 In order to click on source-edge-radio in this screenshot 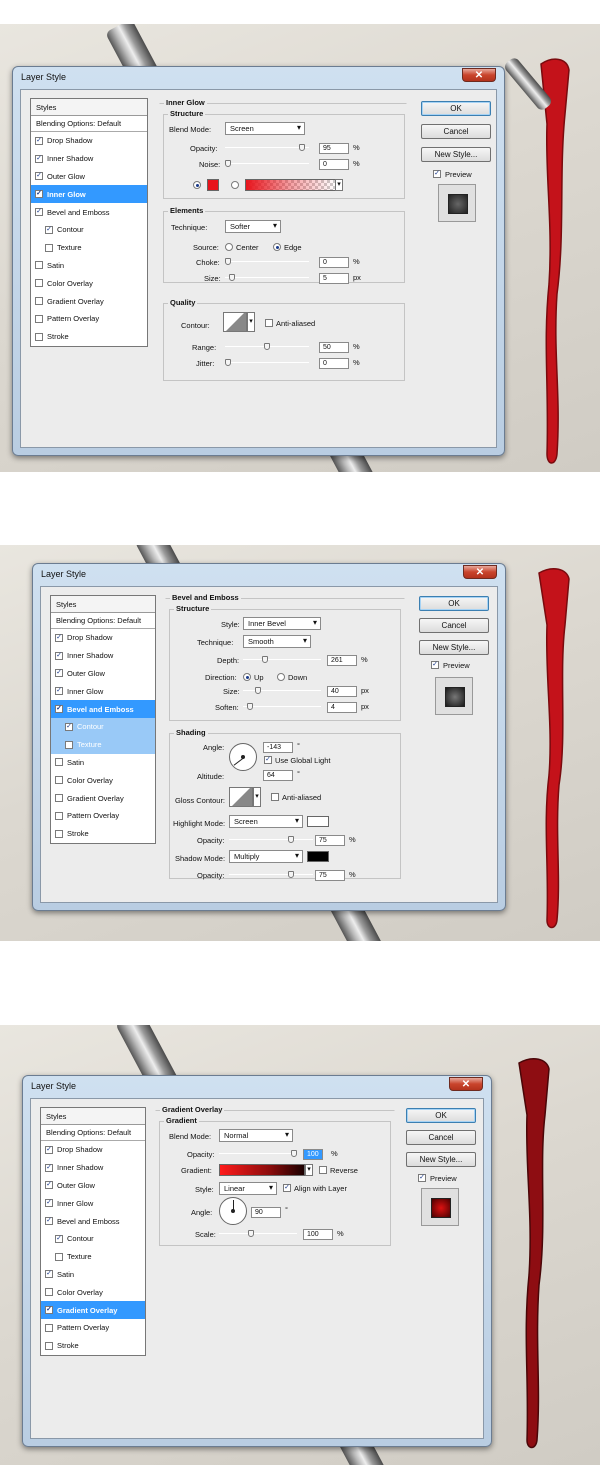, I will do `click(277, 247)`.